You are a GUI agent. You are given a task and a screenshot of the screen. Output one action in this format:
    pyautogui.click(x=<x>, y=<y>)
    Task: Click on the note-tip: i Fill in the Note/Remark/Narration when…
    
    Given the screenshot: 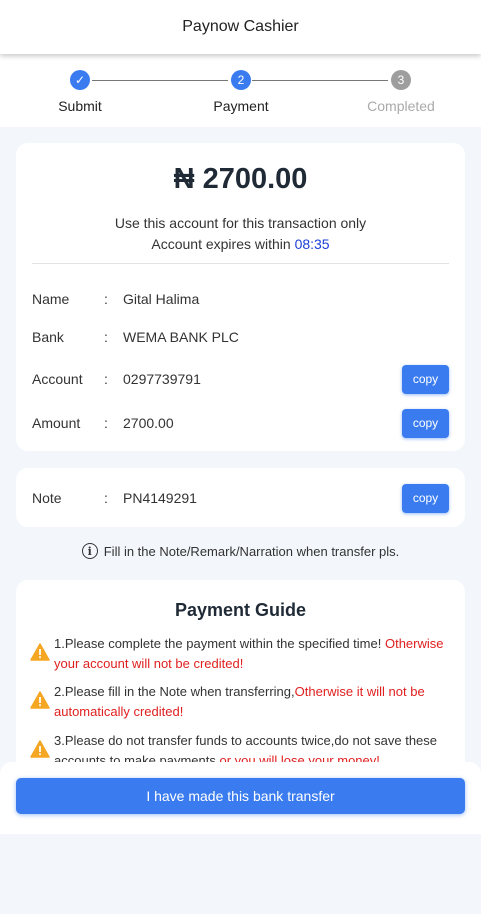 What is the action you would take?
    pyautogui.click(x=240, y=551)
    